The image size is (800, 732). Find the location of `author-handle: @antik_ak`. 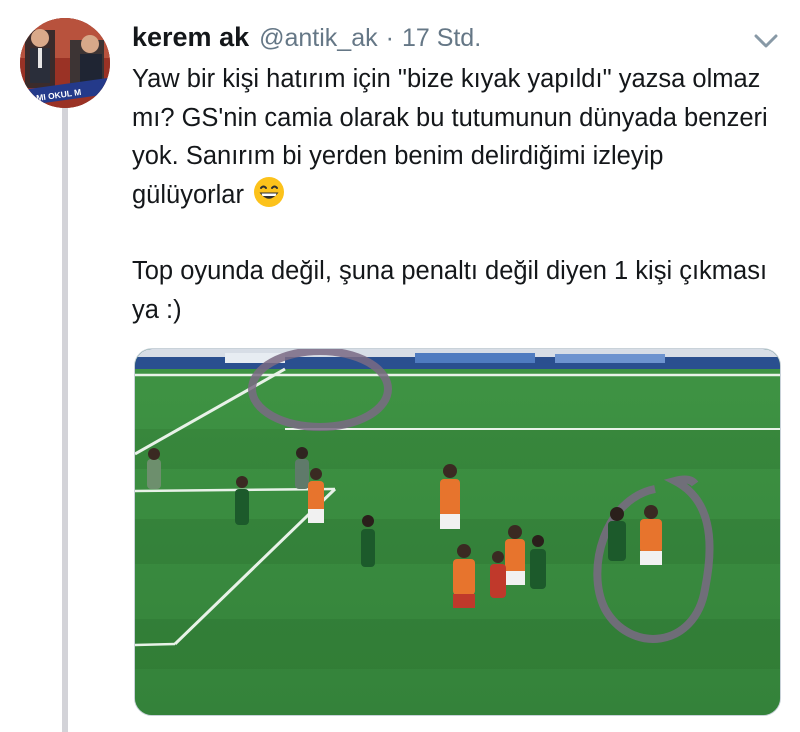

author-handle: @antik_ak is located at coordinates (318, 38).